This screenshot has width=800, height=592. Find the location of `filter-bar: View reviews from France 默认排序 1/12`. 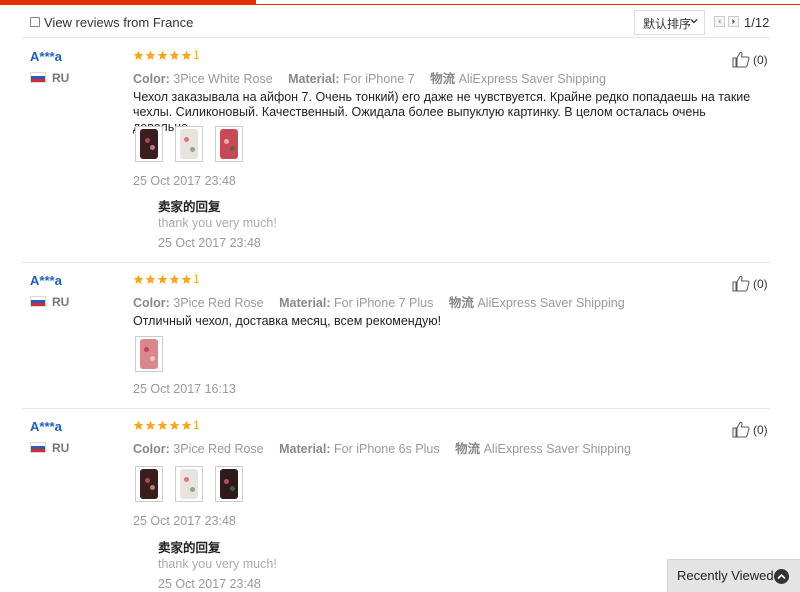

filter-bar: View reviews from France 默认排序 1/12 is located at coordinates (396, 23).